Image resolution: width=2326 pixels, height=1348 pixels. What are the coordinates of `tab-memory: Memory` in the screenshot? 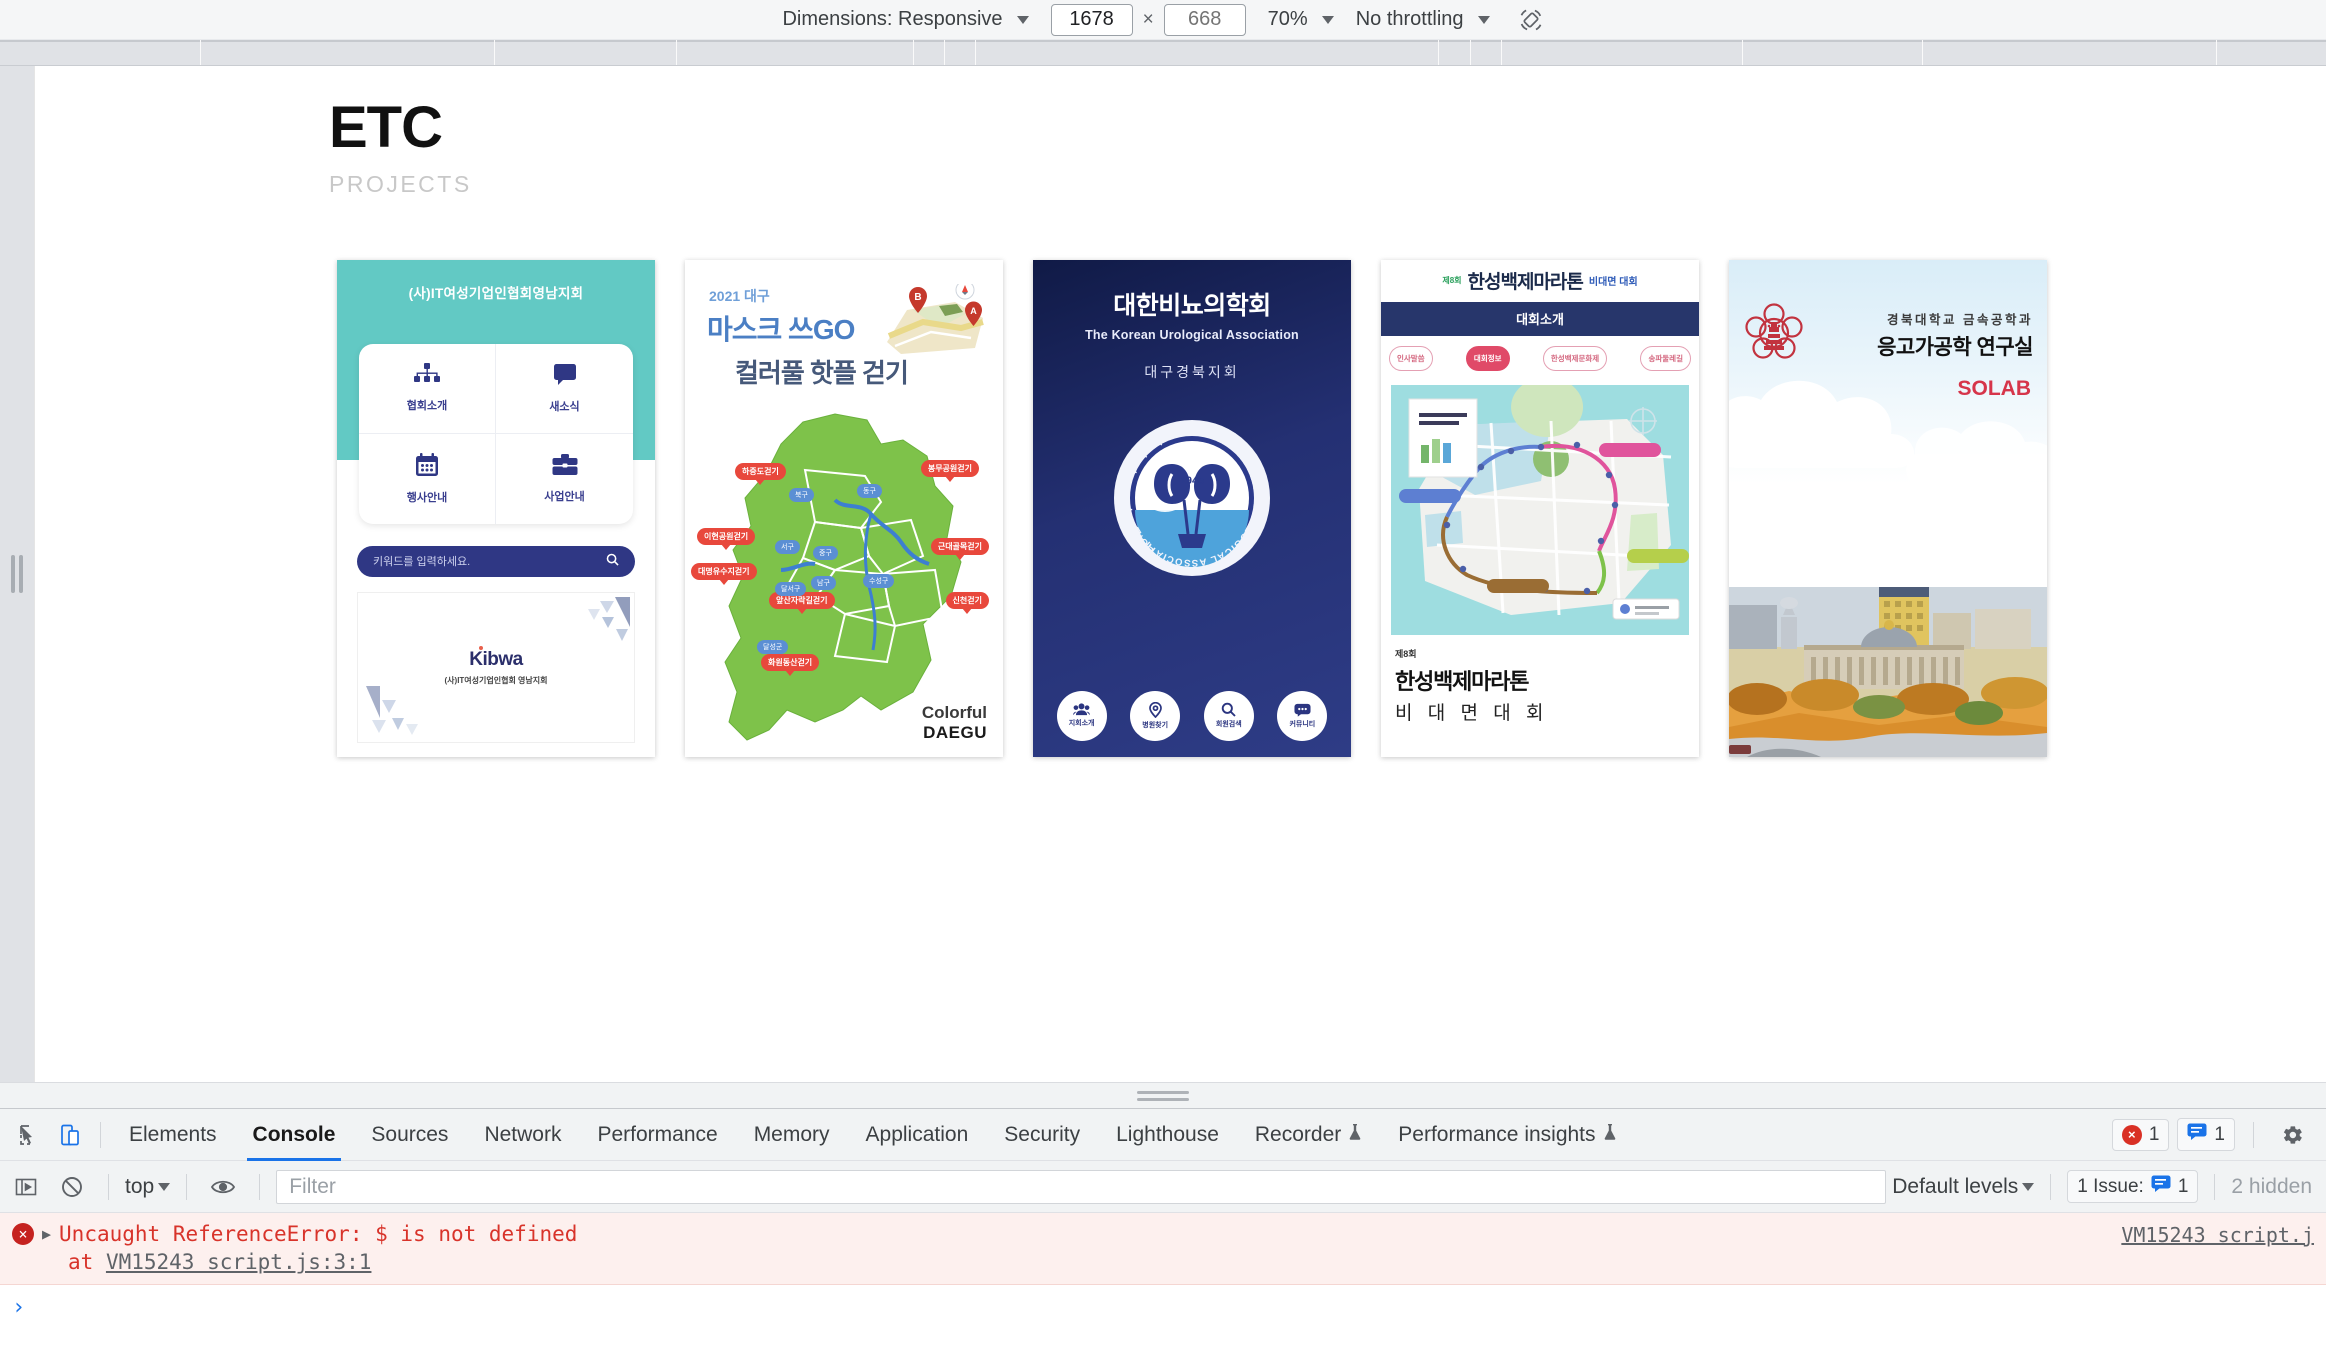 It's located at (792, 1135).